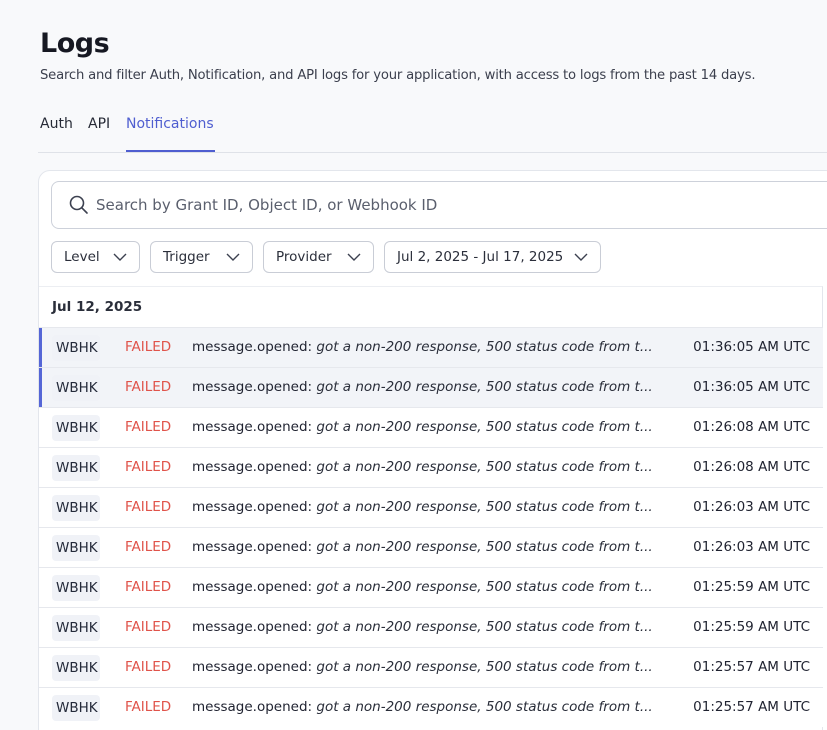 This screenshot has width=827, height=730. I want to click on search-box, so click(439, 205).